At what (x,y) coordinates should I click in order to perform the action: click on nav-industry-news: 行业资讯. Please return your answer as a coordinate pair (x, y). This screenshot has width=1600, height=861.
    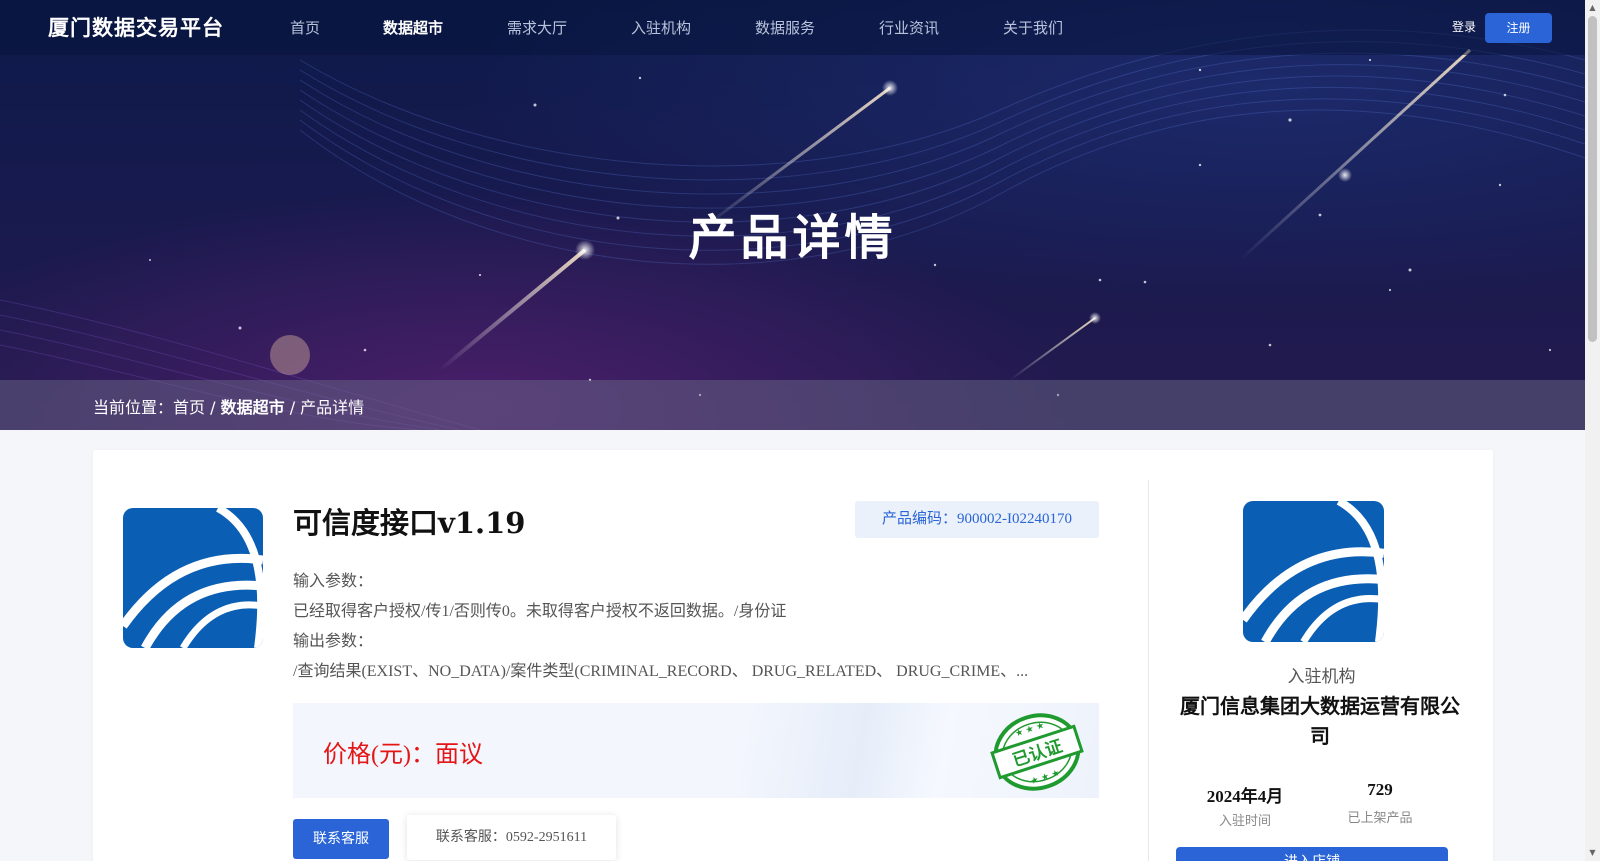
    Looking at the image, I should click on (909, 27).